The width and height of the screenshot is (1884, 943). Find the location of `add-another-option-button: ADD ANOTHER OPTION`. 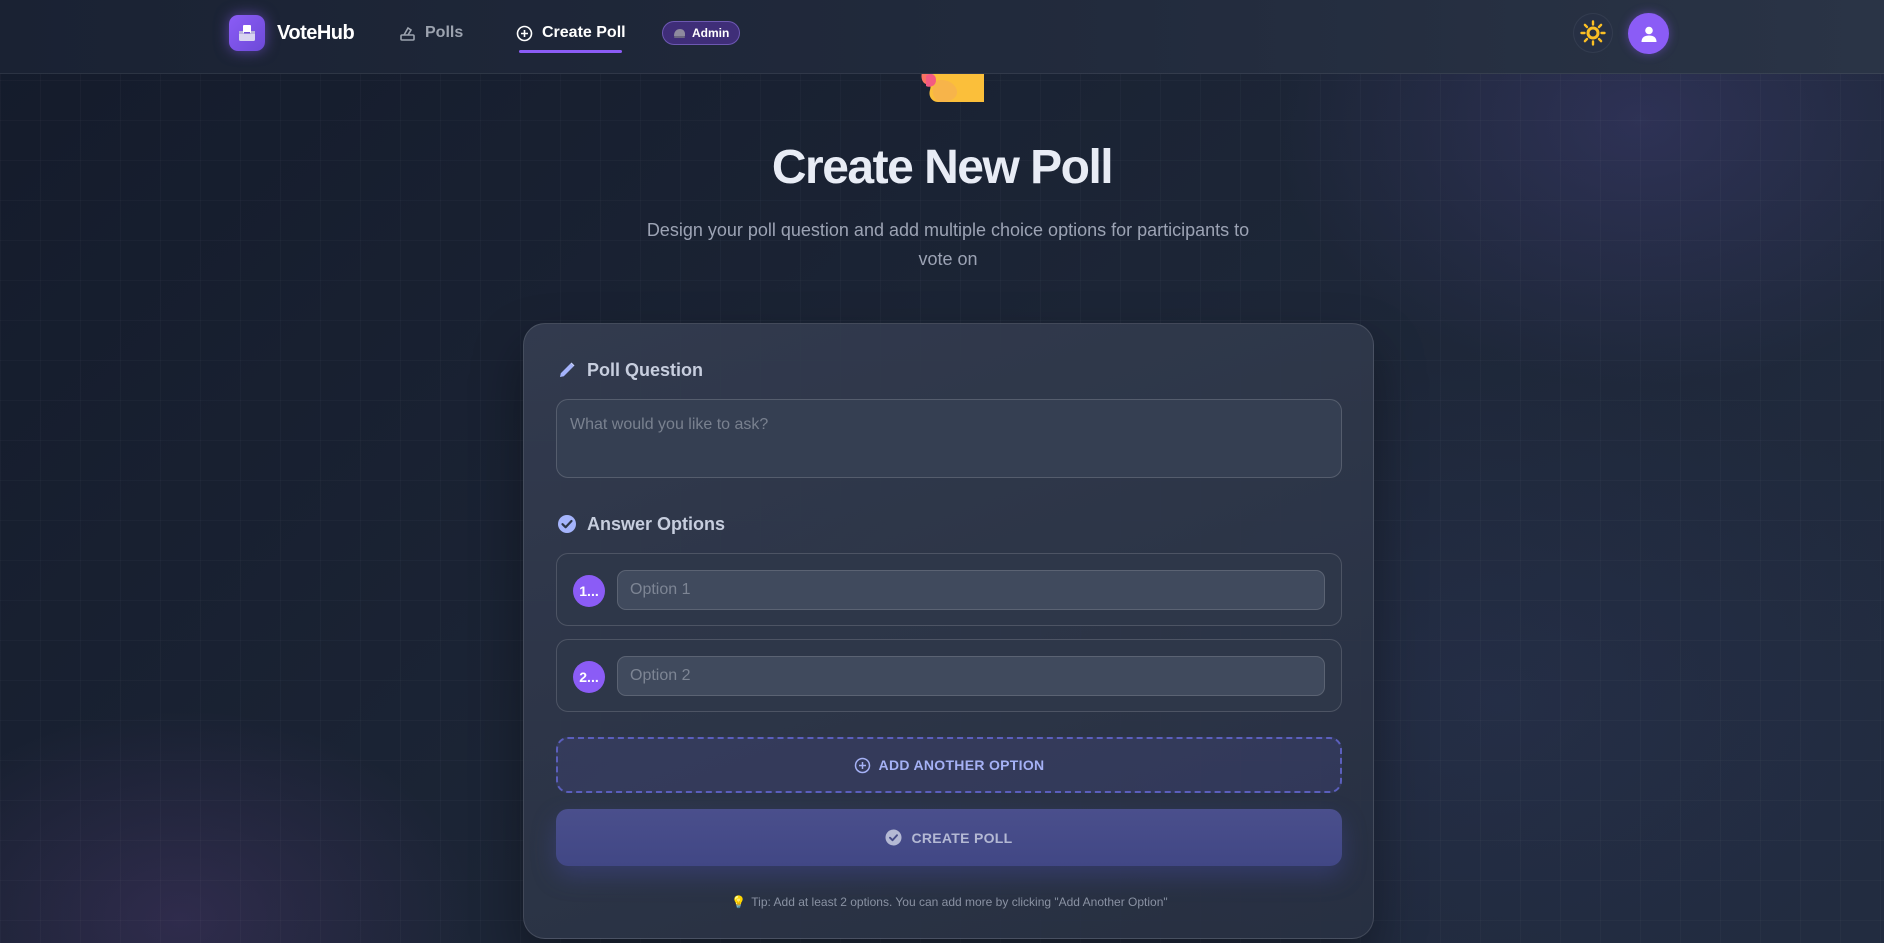

add-another-option-button: ADD ANOTHER OPTION is located at coordinates (949, 765).